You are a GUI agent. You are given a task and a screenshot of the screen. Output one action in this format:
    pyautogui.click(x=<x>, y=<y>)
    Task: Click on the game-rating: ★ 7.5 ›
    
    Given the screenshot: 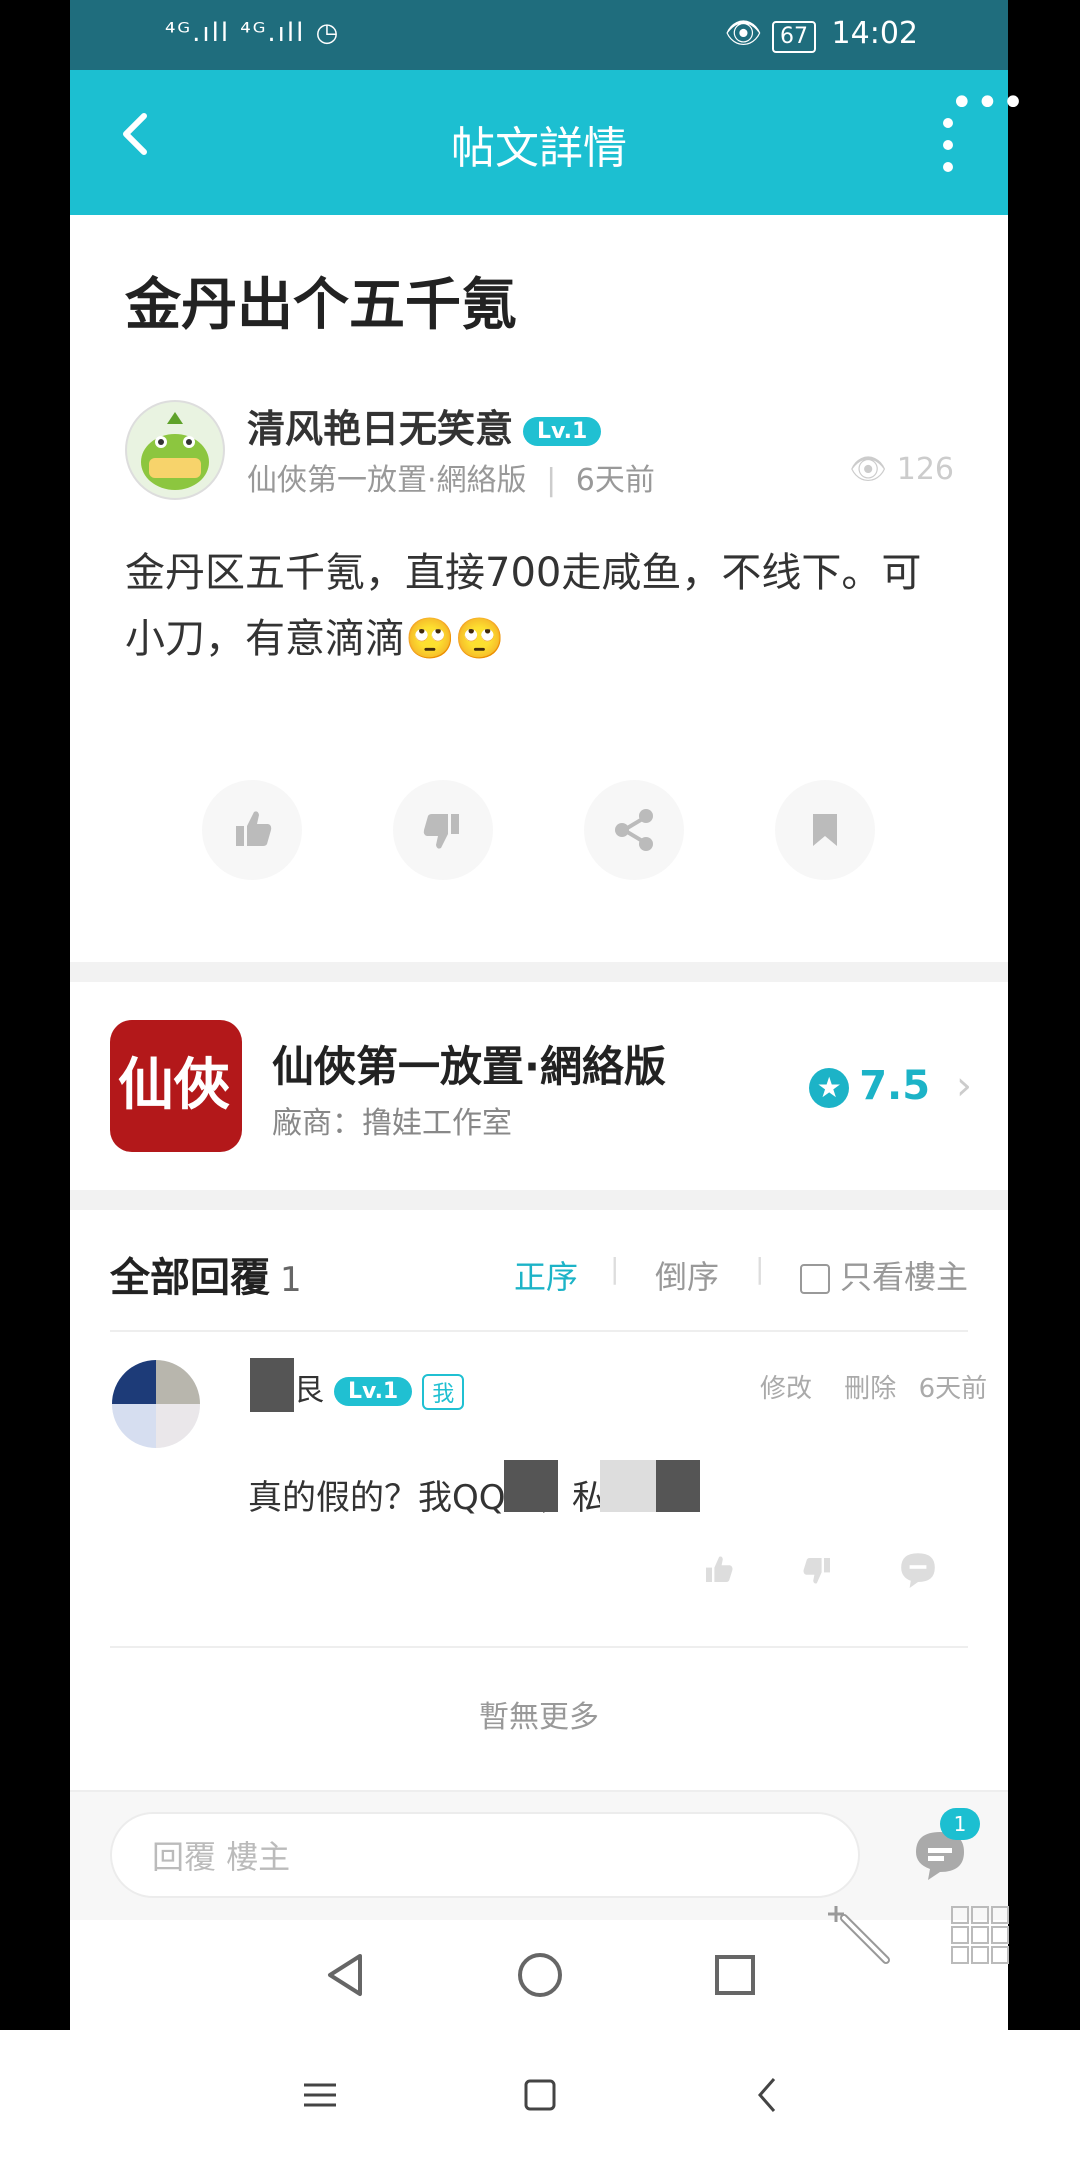 What is the action you would take?
    pyautogui.click(x=890, y=1086)
    